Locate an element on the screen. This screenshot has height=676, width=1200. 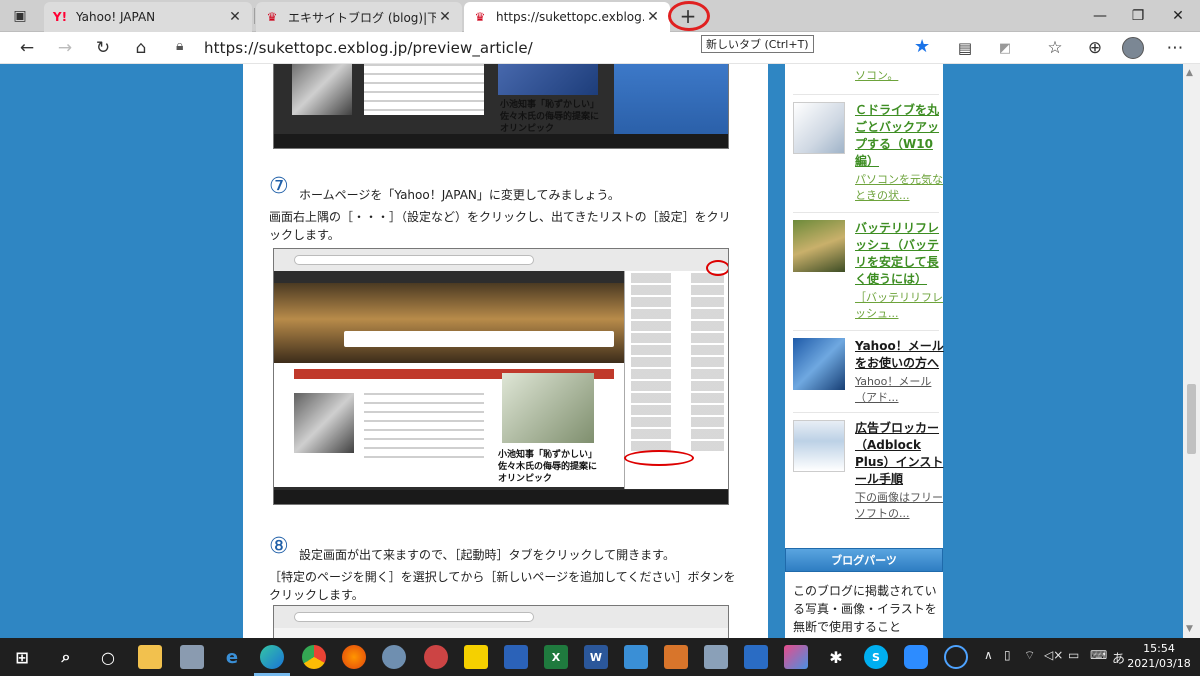
home-button: ⌂ is located at coordinates (141, 48).